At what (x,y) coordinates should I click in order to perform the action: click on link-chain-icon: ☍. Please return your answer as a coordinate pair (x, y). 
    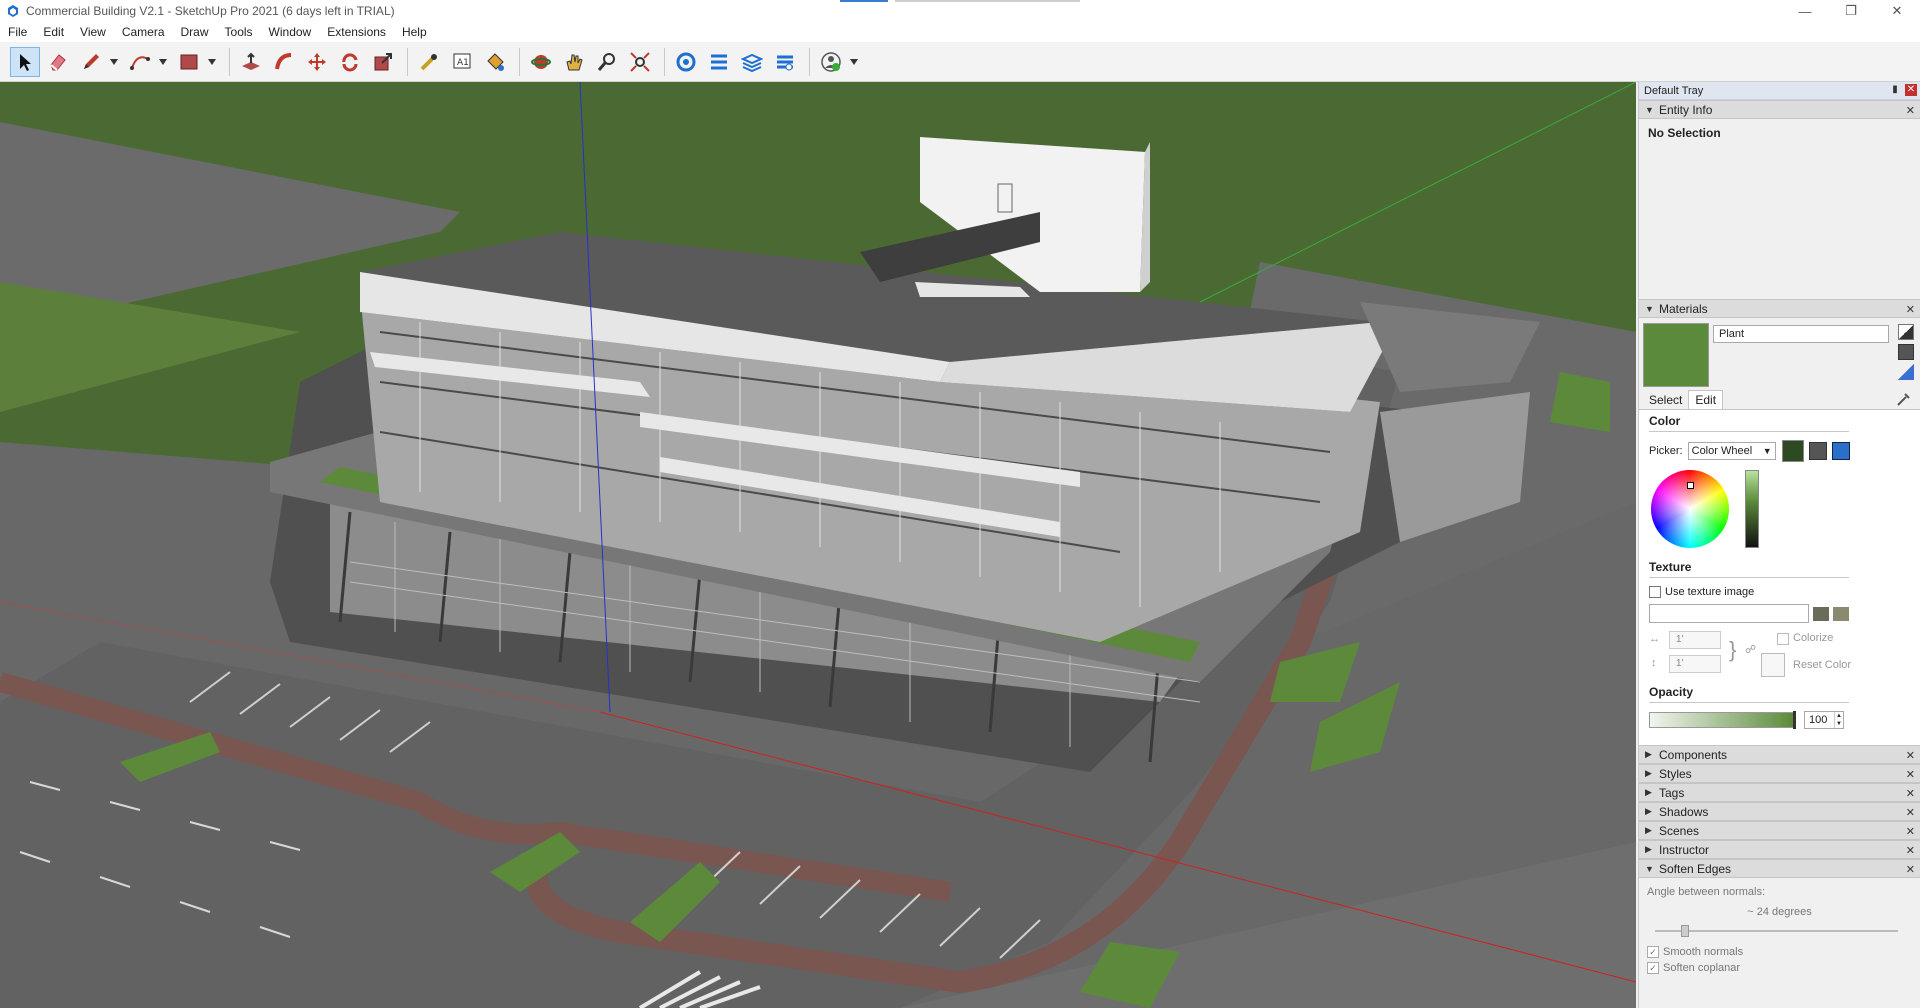
    Looking at the image, I should click on (1750, 649).